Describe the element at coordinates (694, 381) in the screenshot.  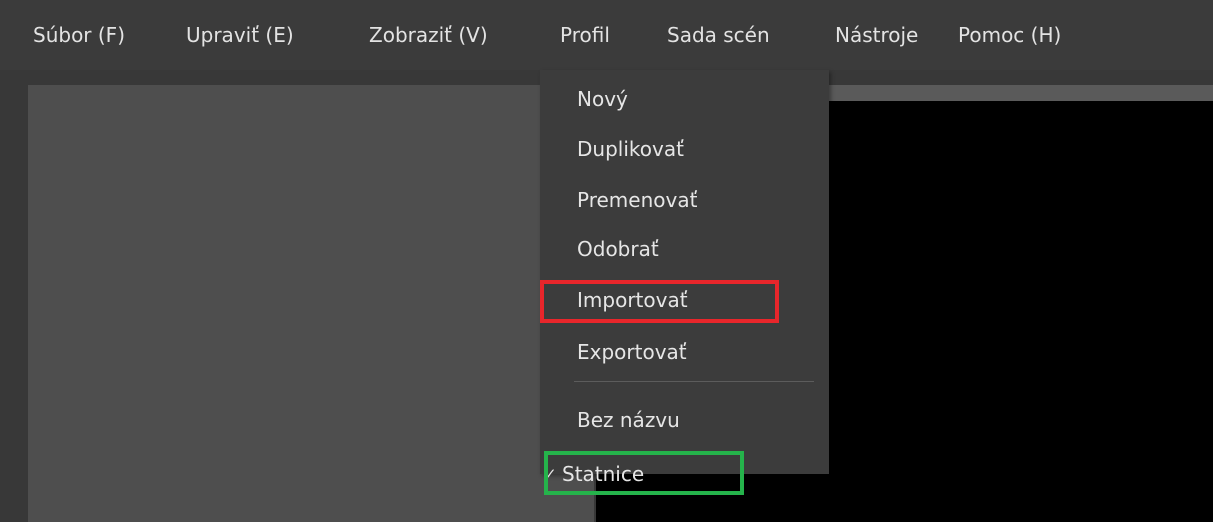
I see `menu-separator` at that location.